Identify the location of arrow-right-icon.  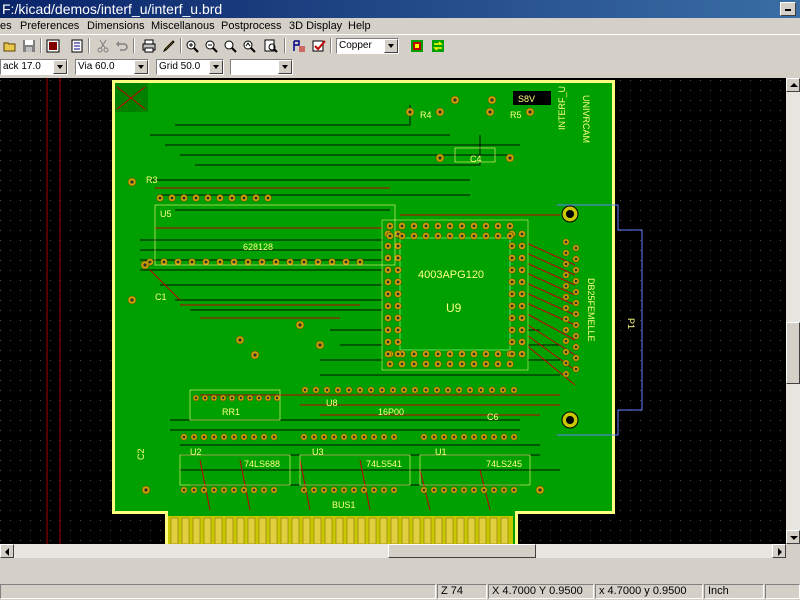
(780, 552).